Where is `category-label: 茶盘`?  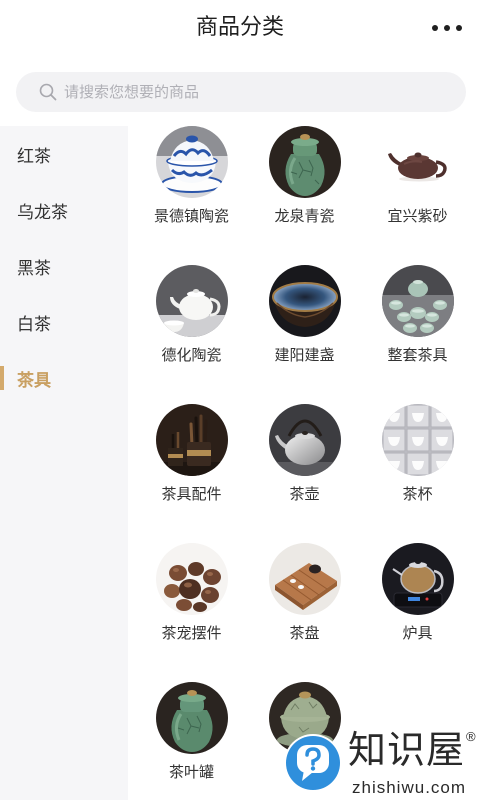
category-label: 茶盘 is located at coordinates (304, 633).